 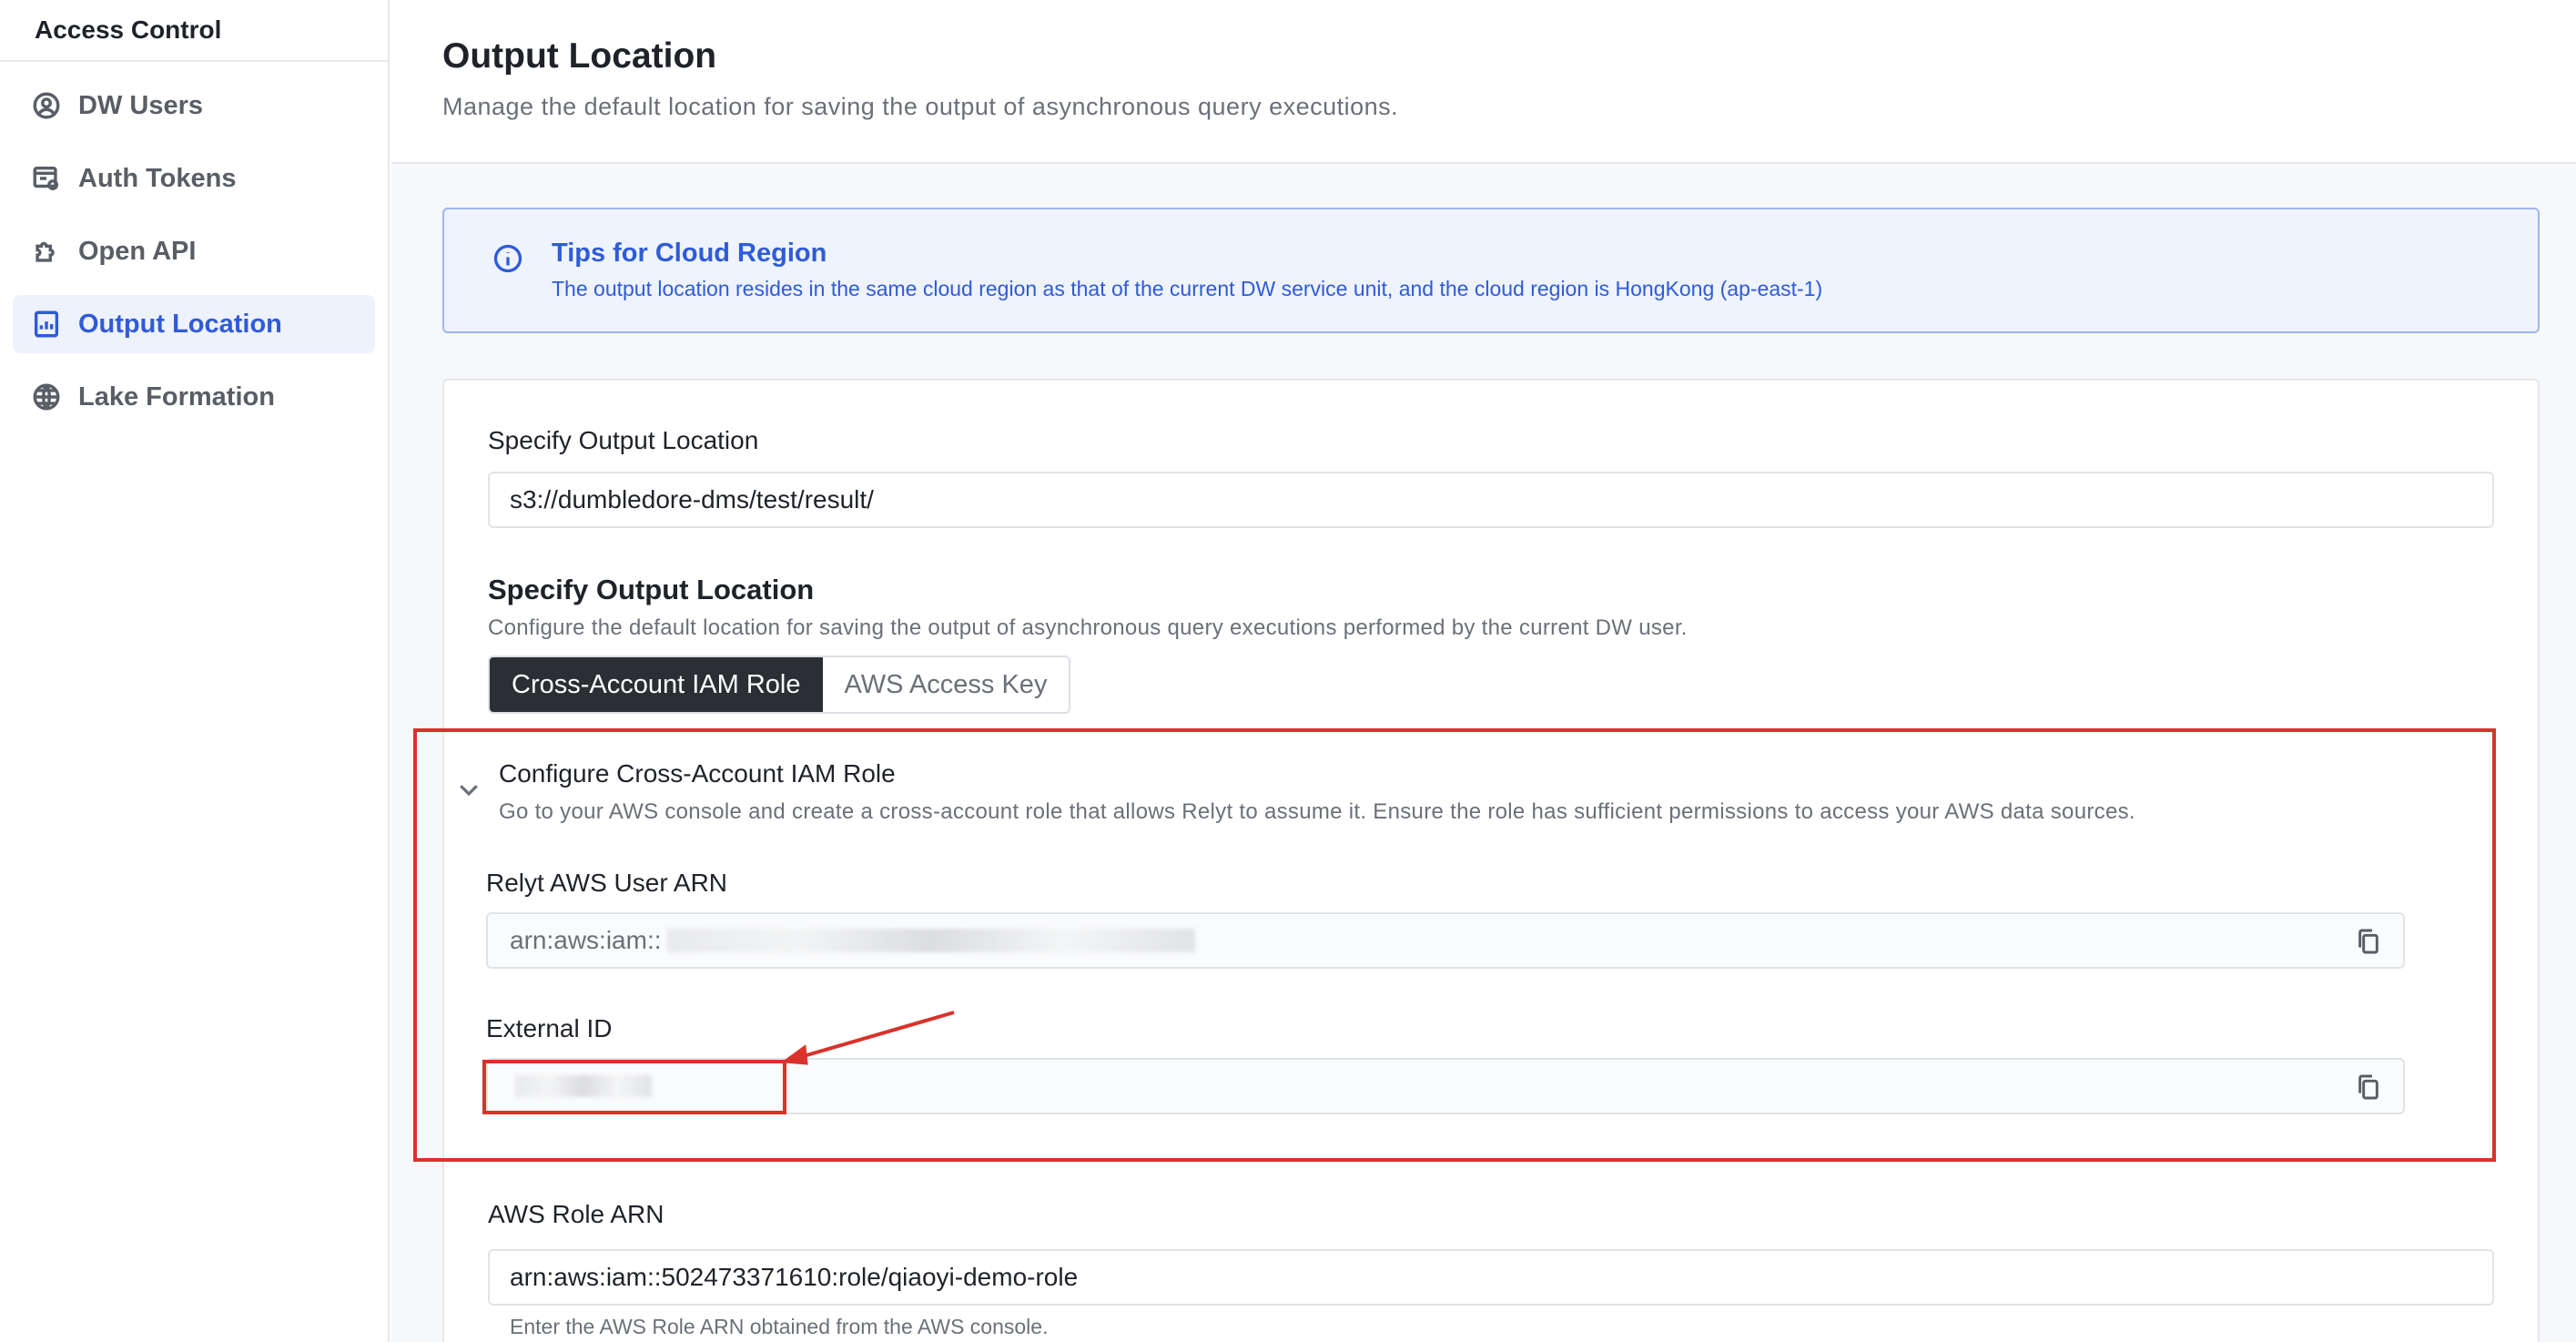 I want to click on chevron-down-icon, so click(x=468, y=789).